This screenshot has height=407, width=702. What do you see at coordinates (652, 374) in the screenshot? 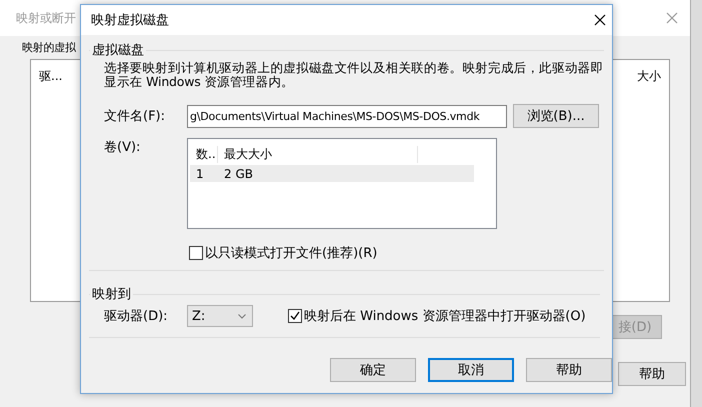
I see `window-button: 帮助` at bounding box center [652, 374].